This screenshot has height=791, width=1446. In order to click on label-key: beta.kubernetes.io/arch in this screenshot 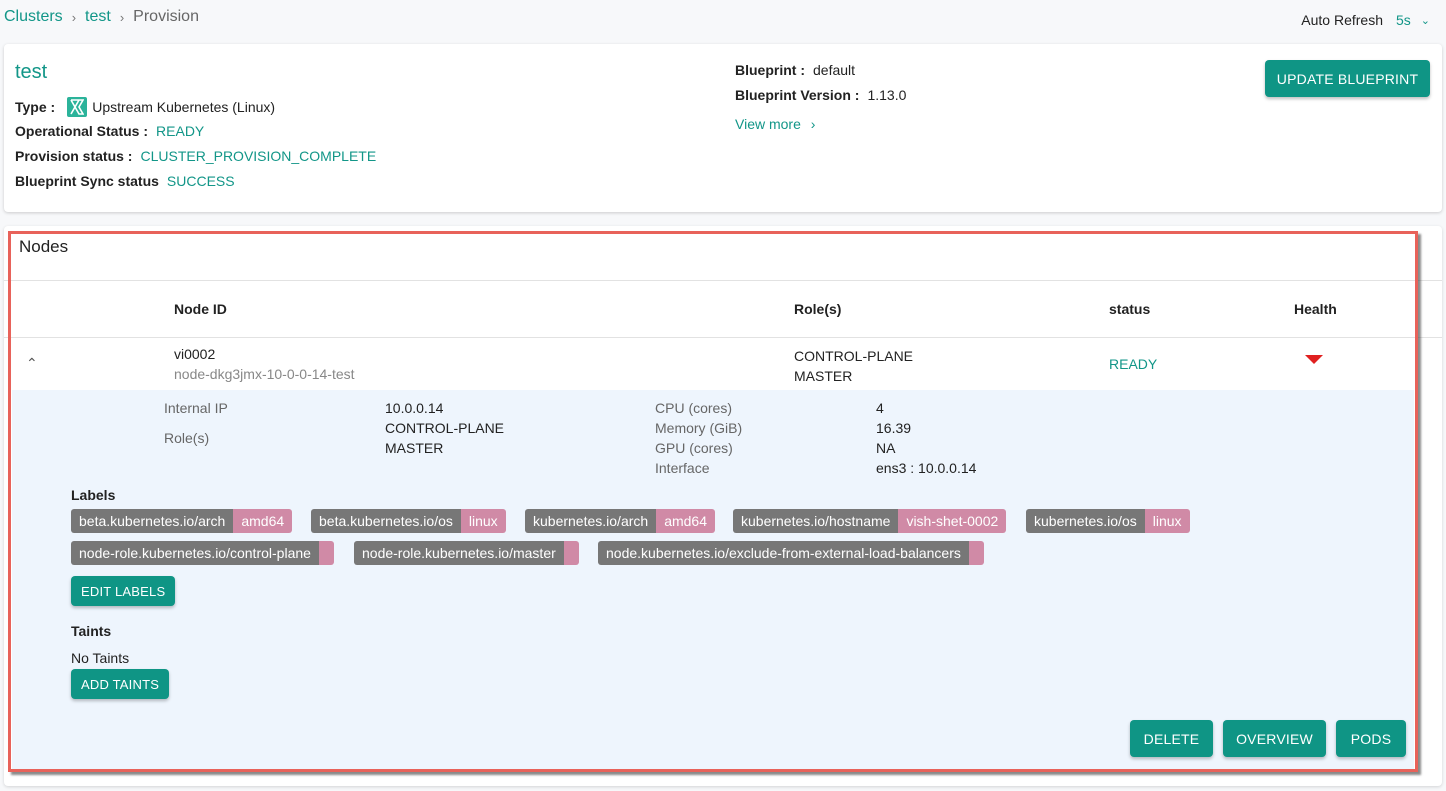, I will do `click(152, 521)`.